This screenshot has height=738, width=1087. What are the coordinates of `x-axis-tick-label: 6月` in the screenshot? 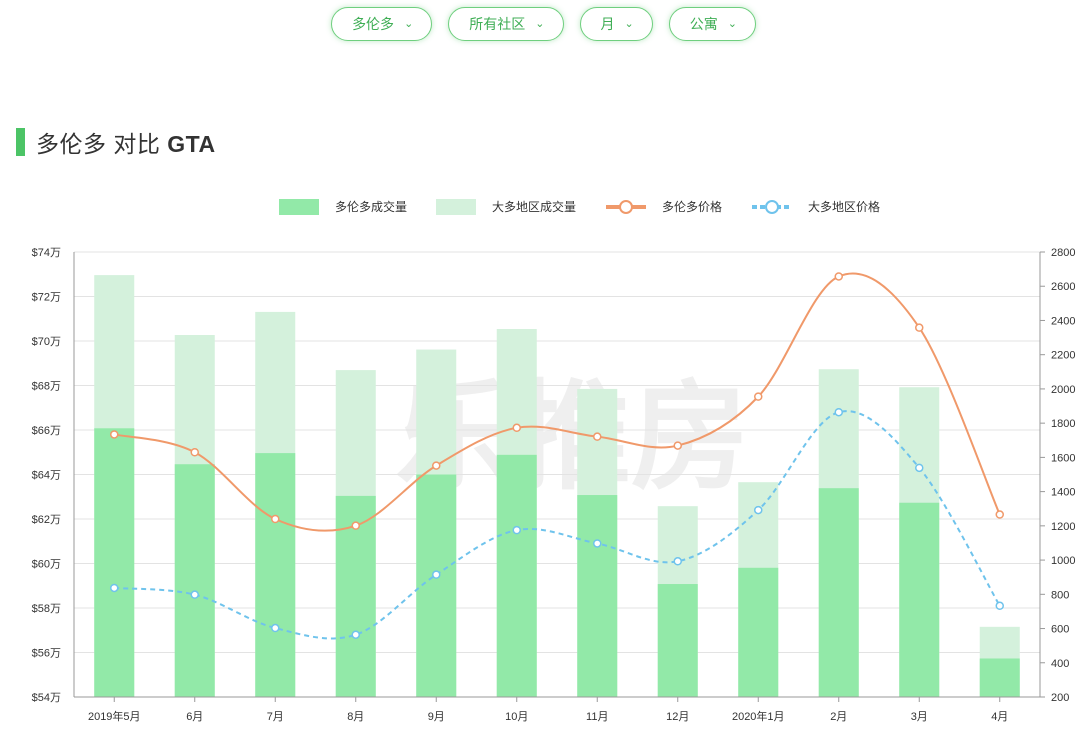 It's located at (194, 717).